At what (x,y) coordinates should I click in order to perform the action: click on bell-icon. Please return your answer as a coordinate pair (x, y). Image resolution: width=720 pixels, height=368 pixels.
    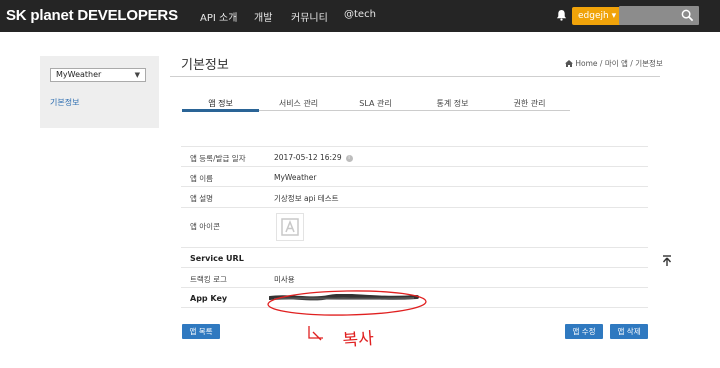
    Looking at the image, I should click on (561, 15).